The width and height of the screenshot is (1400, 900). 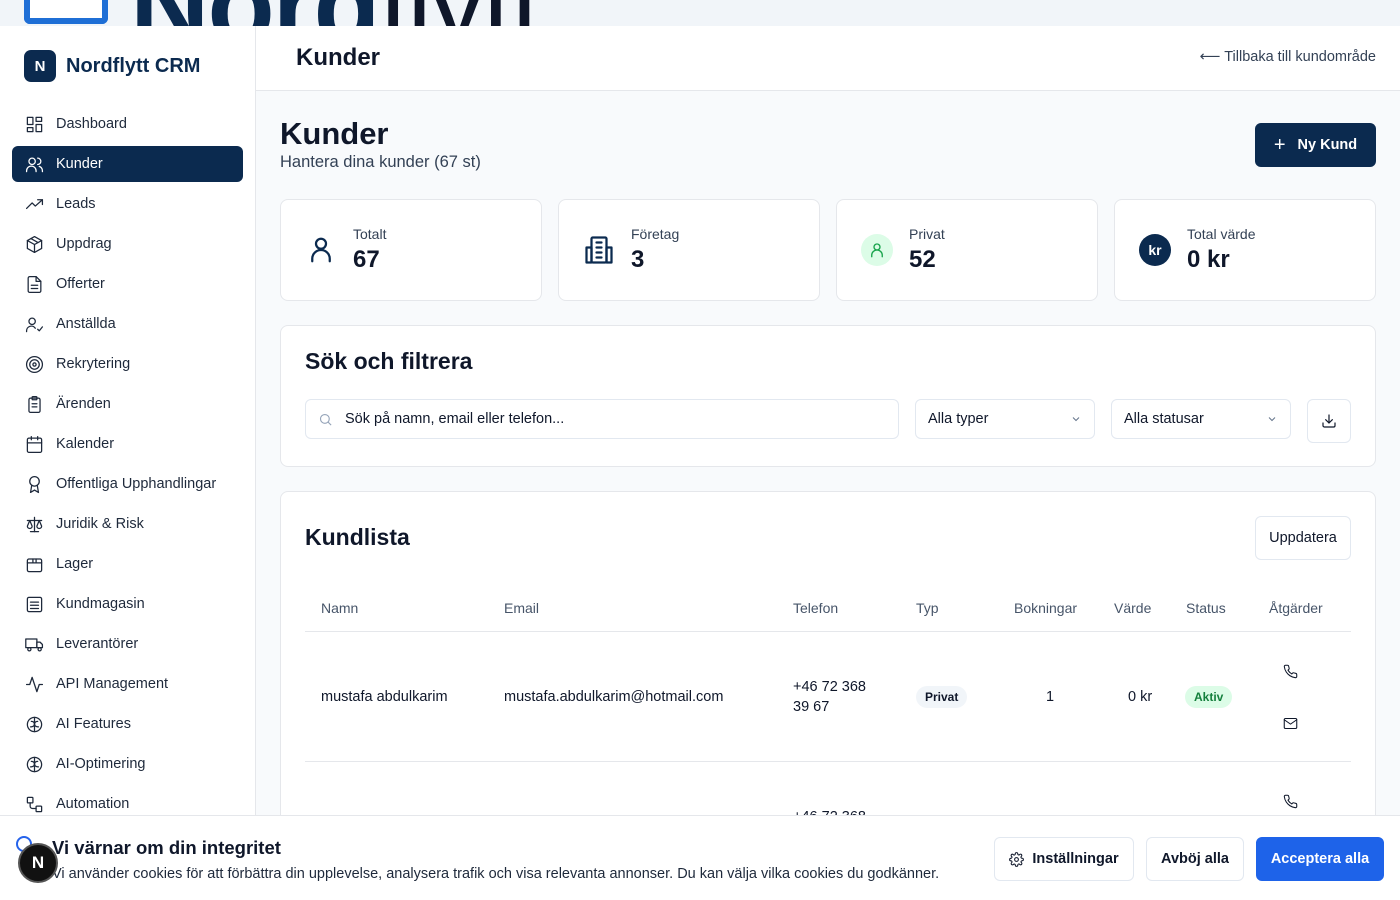 What do you see at coordinates (338, 57) in the screenshot?
I see `header-title: Kunder` at bounding box center [338, 57].